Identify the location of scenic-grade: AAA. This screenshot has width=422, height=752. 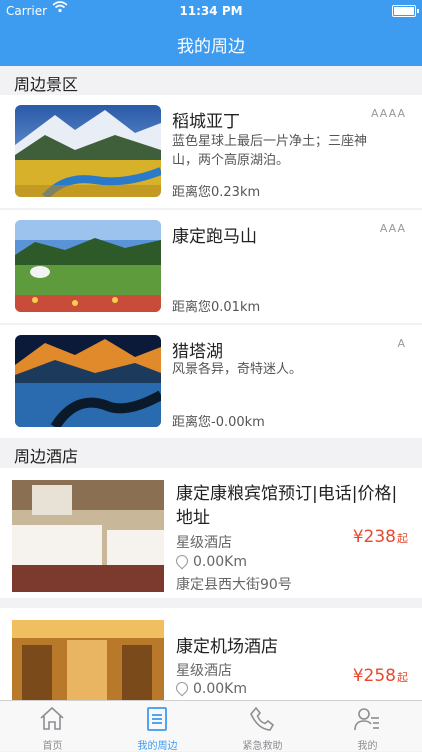
(392, 228).